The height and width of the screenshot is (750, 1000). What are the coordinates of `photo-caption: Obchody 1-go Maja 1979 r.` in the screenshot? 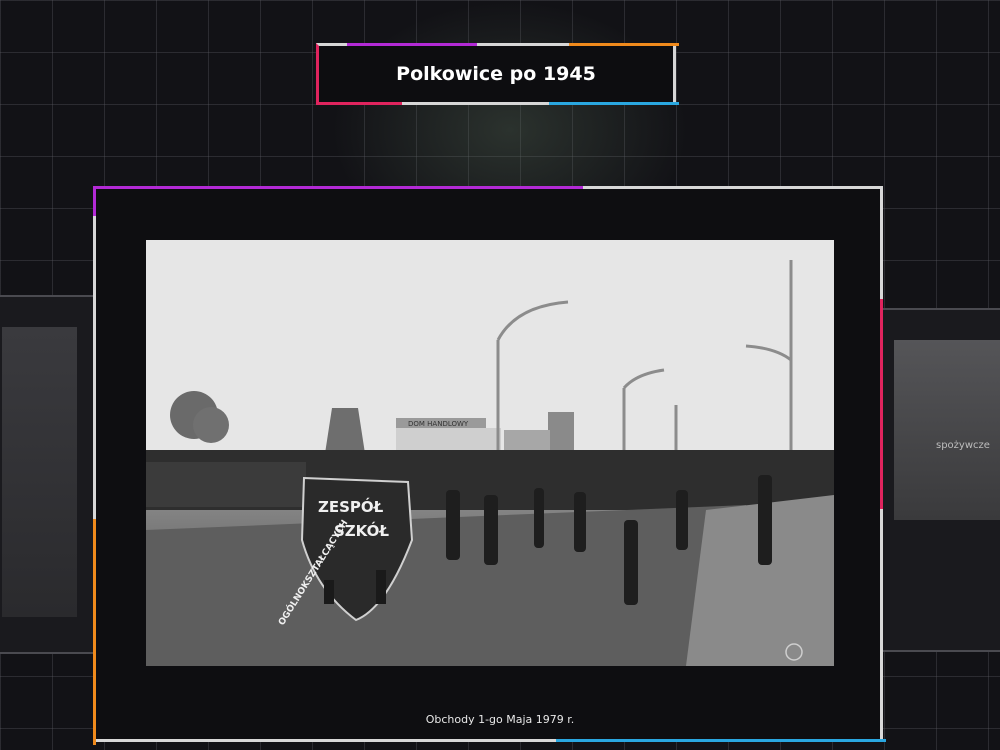 It's located at (500, 719).